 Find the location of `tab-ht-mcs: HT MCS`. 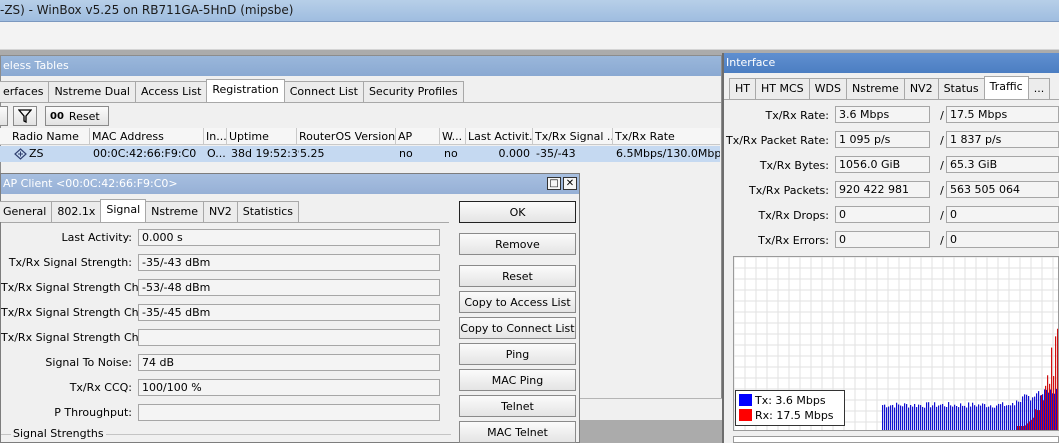

tab-ht-mcs: HT MCS is located at coordinates (782, 88).